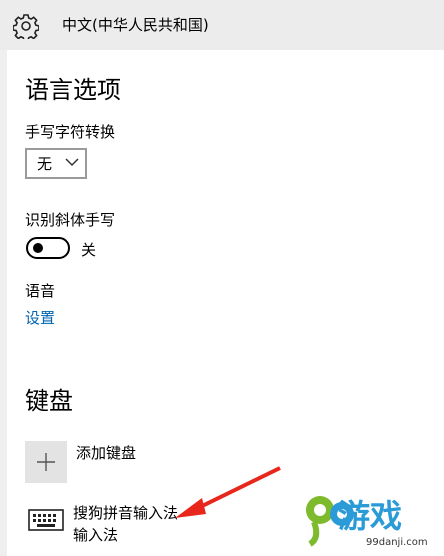 Image resolution: width=444 pixels, height=556 pixels. Describe the element at coordinates (49, 401) in the screenshot. I see `keyboards-heading: 键盘` at that location.